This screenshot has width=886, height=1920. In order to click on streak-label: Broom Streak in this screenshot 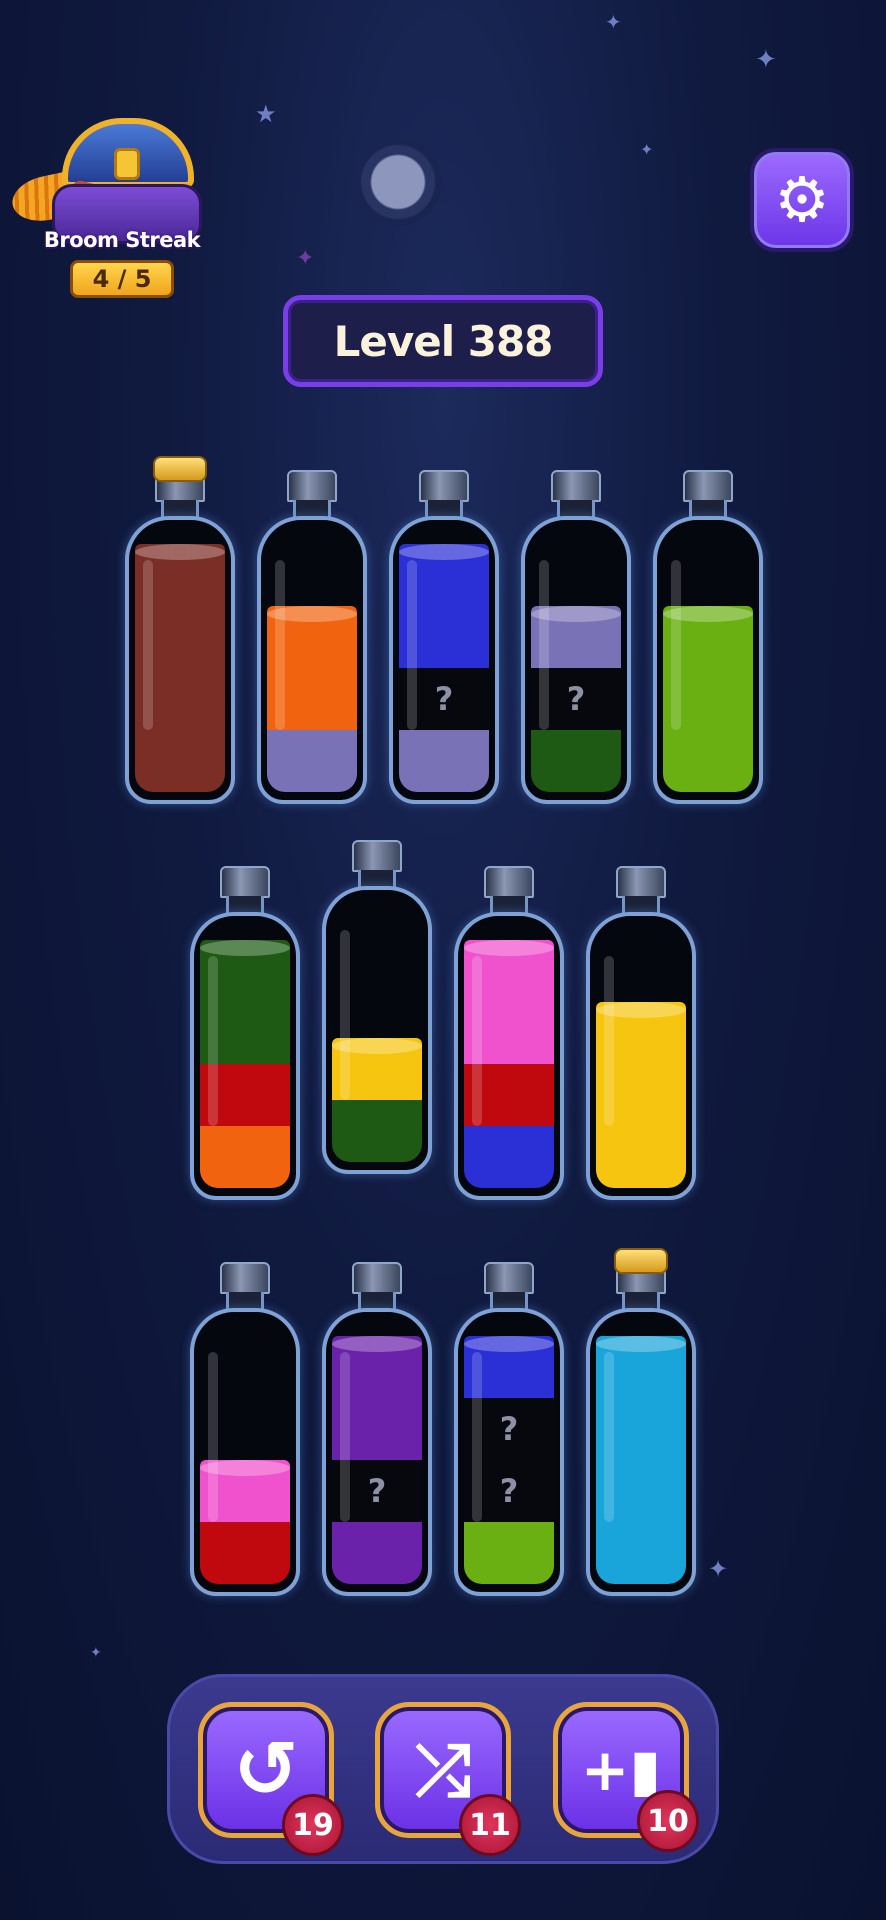, I will do `click(122, 240)`.